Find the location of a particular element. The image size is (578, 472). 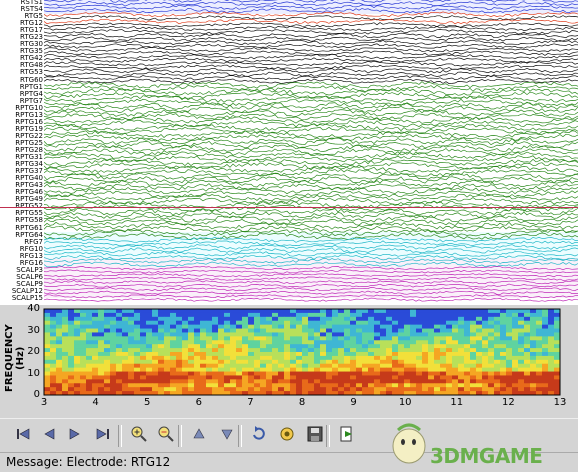

refresh-button is located at coordinates (259, 436).